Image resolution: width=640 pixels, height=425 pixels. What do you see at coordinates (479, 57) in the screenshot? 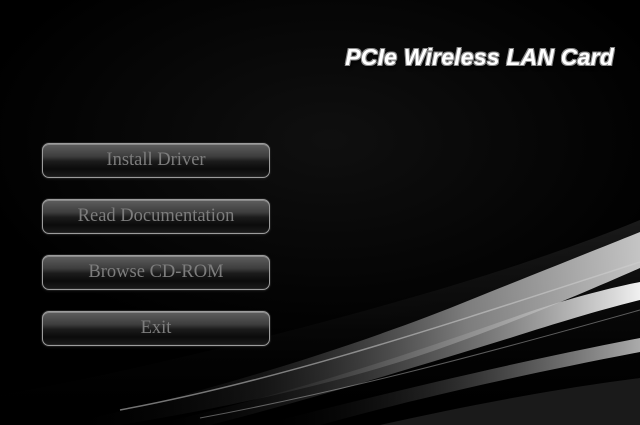
I see `product-title: PCIe Wireless LAN Card` at bounding box center [479, 57].